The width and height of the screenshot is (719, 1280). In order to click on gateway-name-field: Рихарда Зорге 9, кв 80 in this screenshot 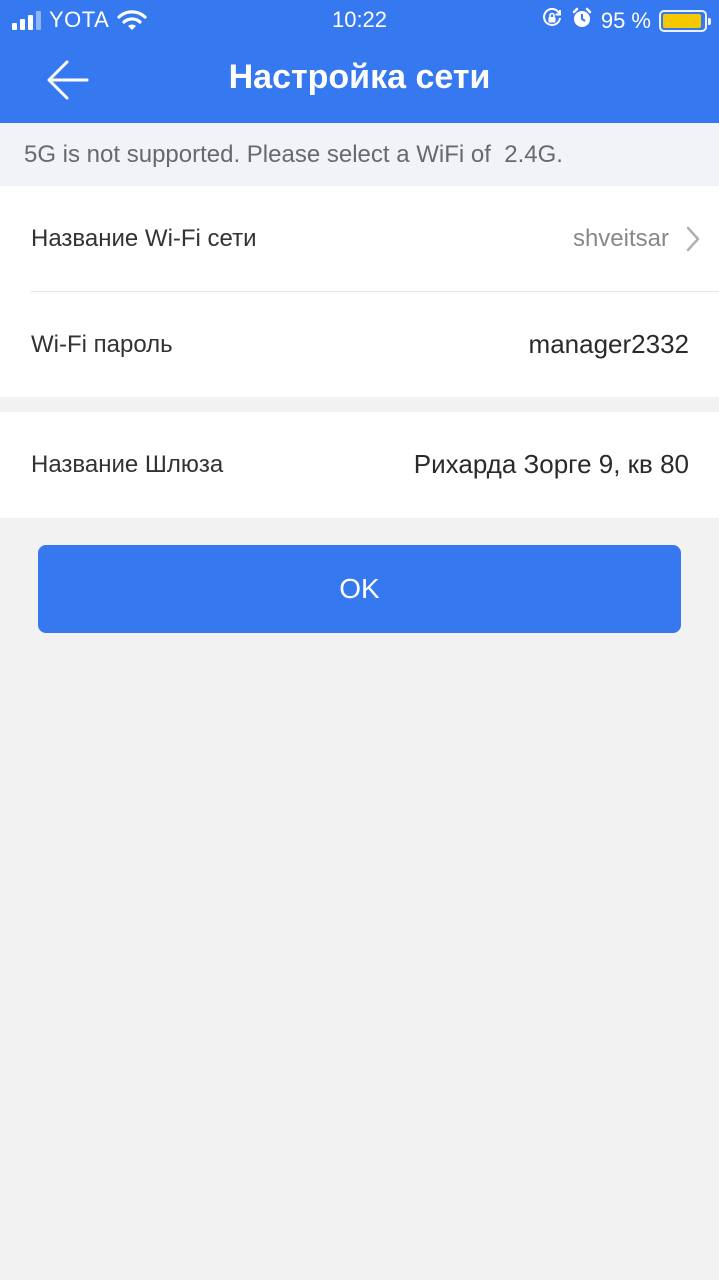, I will do `click(551, 464)`.